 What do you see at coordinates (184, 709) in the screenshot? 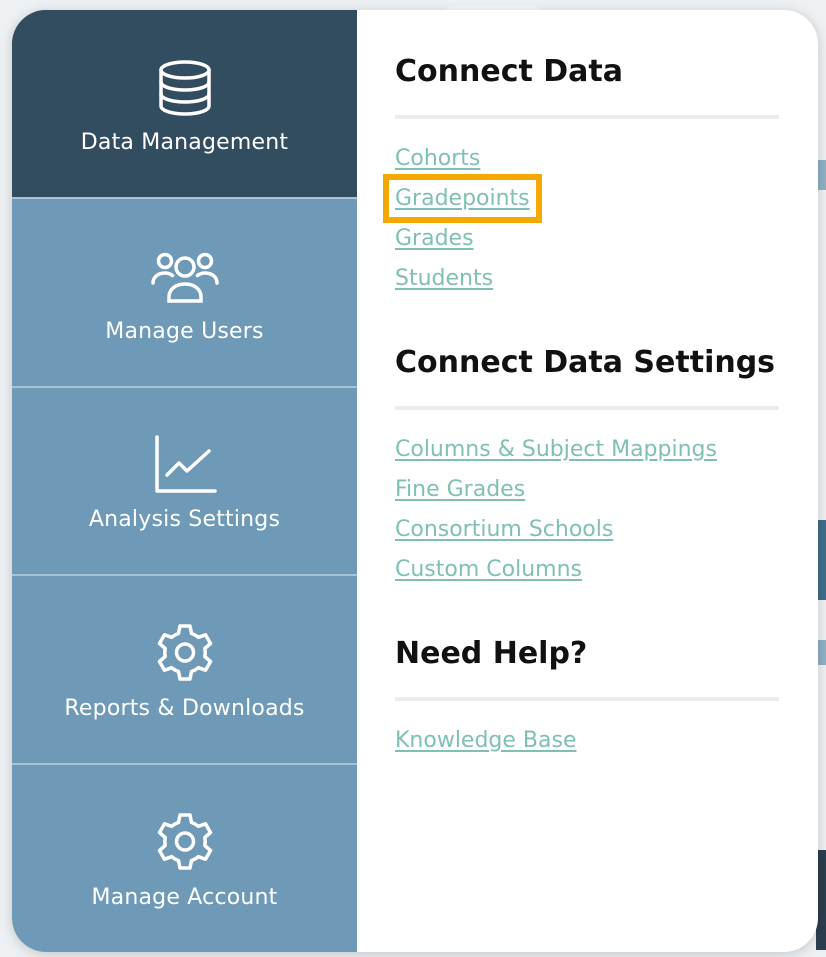
I see `sidebar-item-label: Reports & Downloads` at bounding box center [184, 709].